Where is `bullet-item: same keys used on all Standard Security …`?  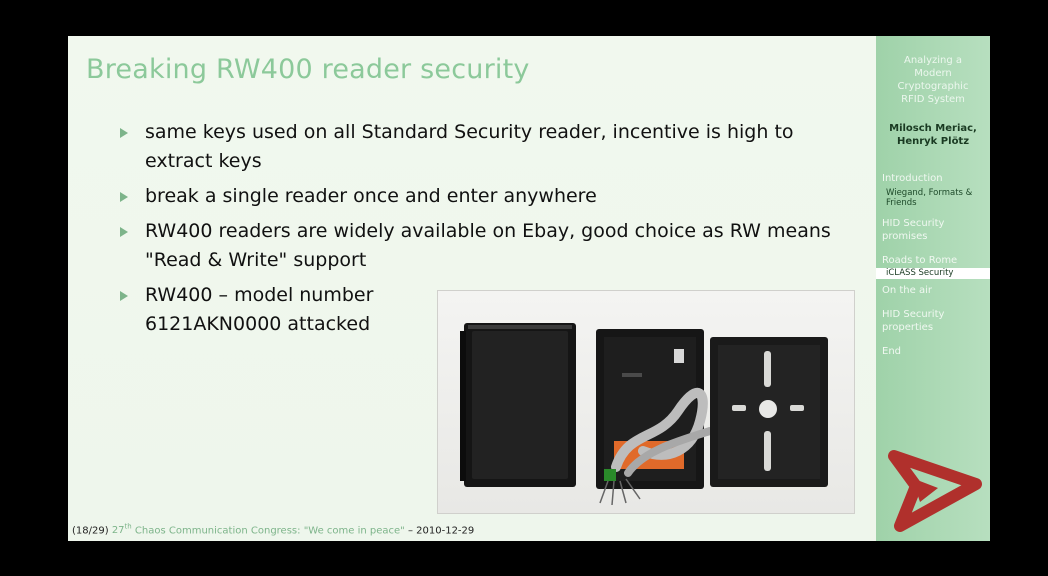 bullet-item: same keys used on all Standard Security … is located at coordinates (478, 147).